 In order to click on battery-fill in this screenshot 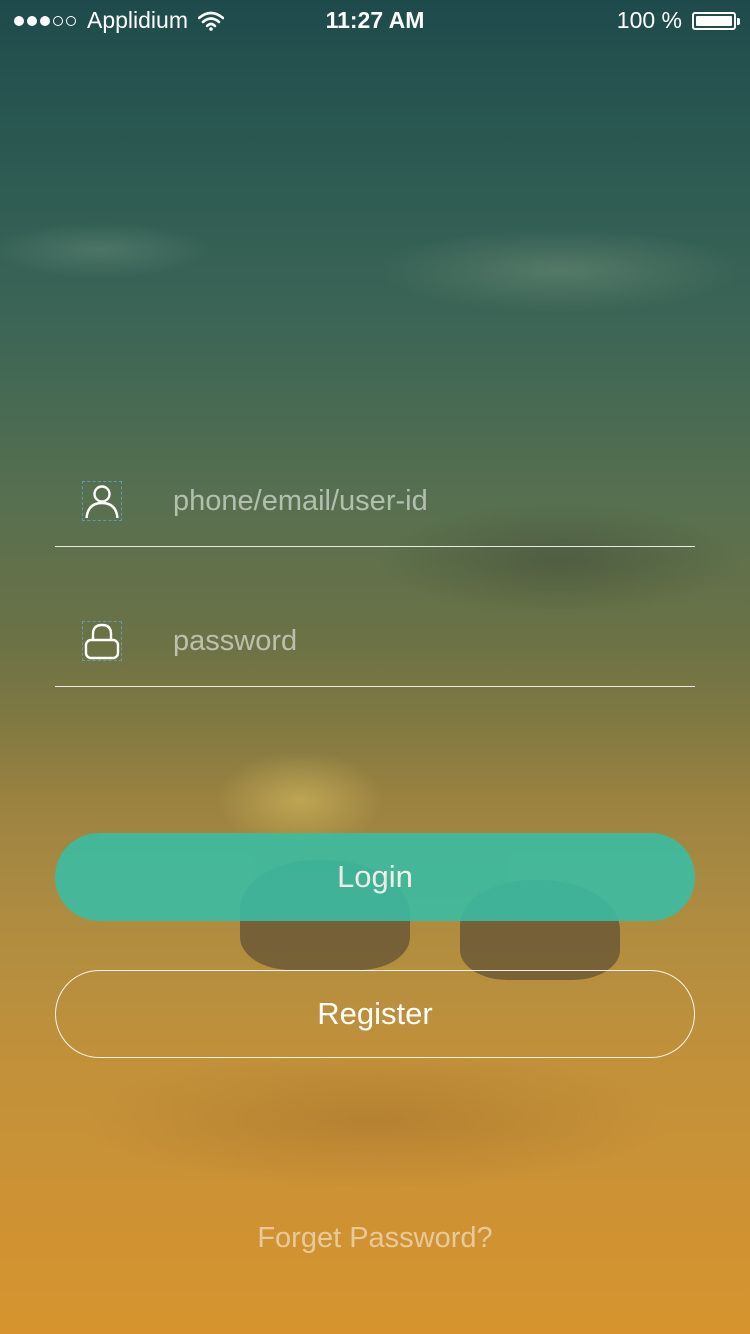, I will do `click(714, 20)`.